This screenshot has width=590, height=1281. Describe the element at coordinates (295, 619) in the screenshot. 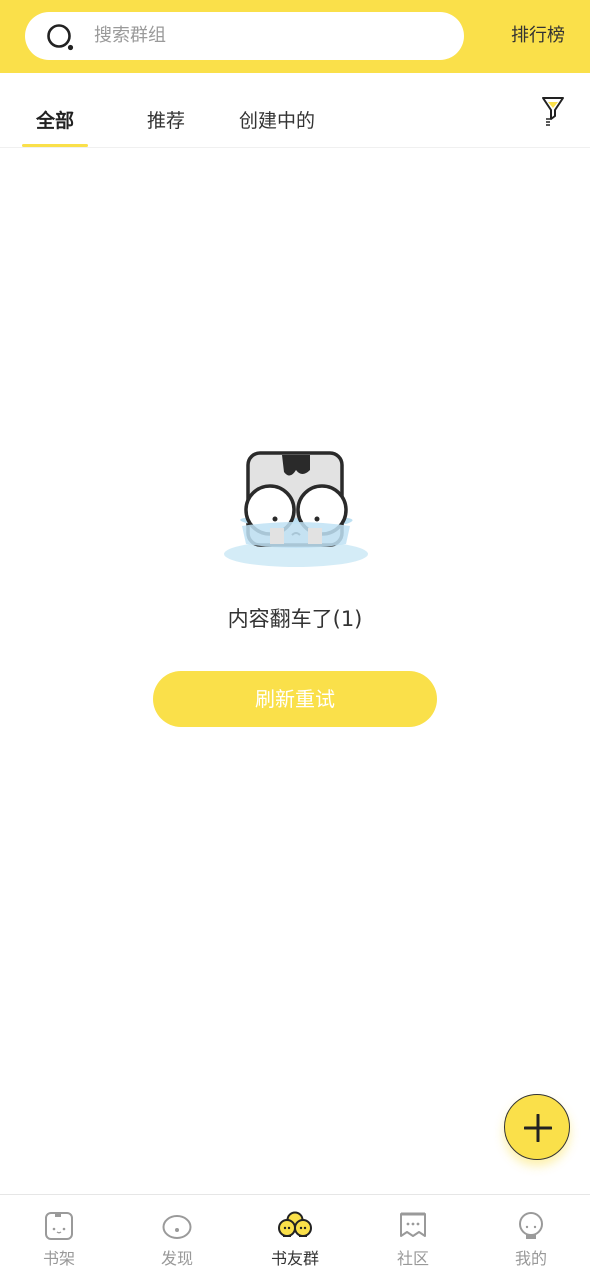

I see `empty-state-message: 内容翻车了(1)` at that location.